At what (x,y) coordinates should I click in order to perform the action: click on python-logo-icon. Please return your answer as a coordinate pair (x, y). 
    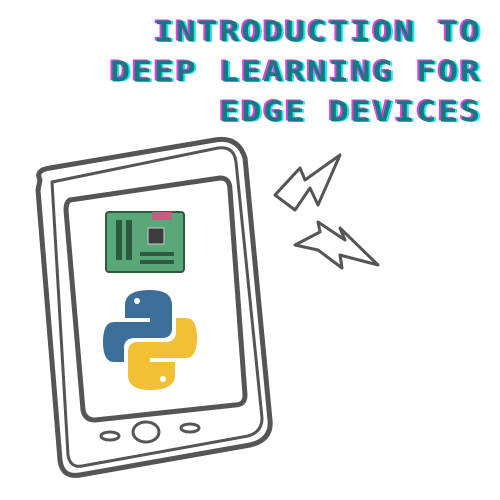
    Looking at the image, I should click on (150, 340).